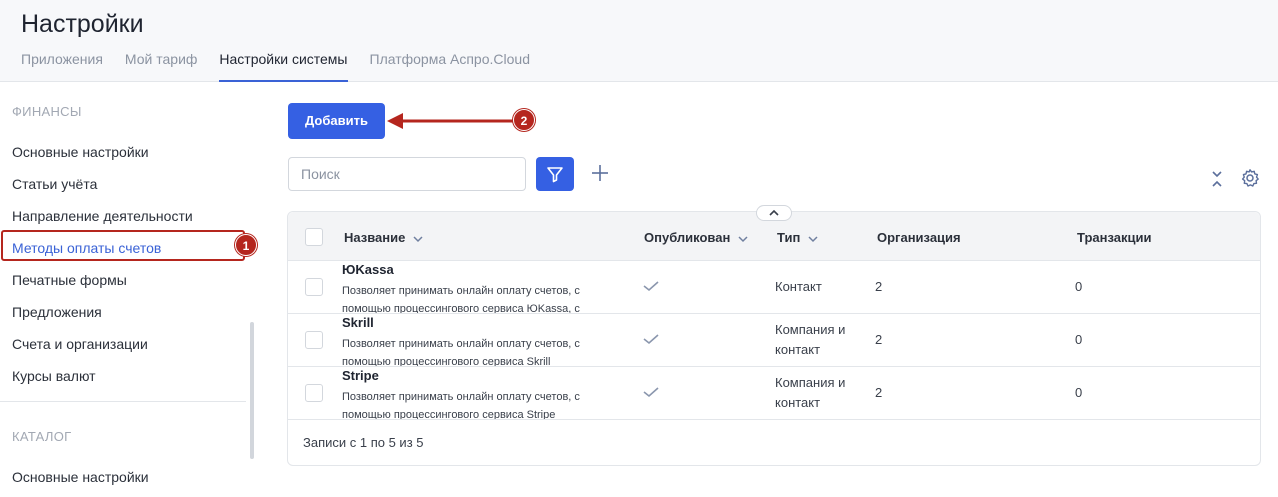  I want to click on search-input: Поиск, so click(407, 174).